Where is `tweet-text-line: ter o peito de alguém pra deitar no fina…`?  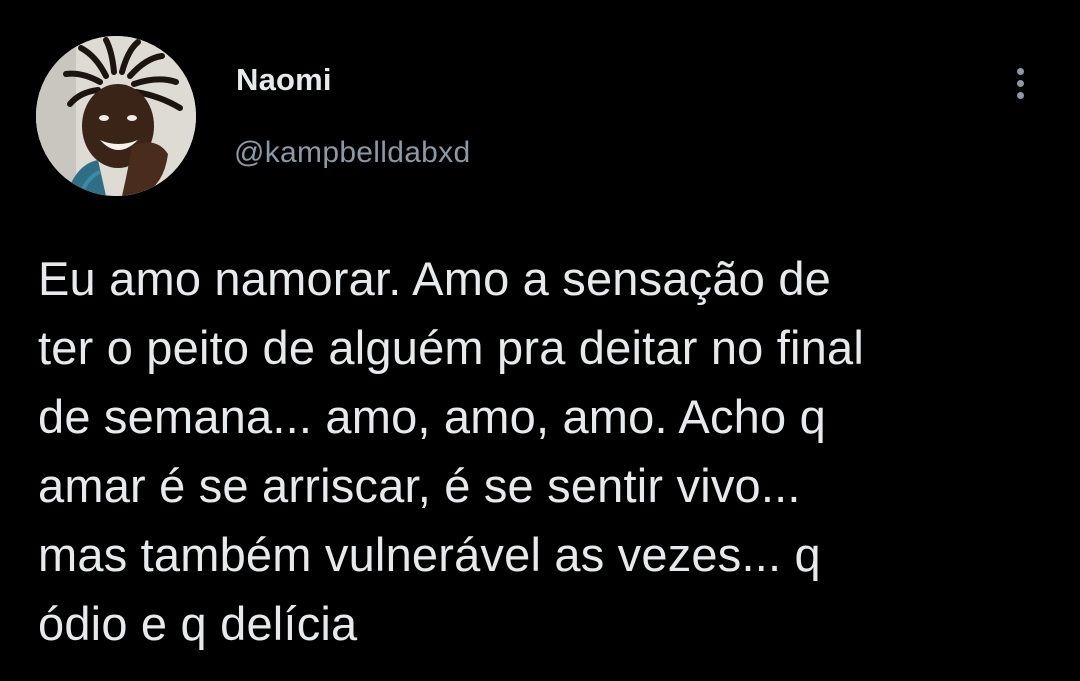 tweet-text-line: ter o peito de alguém pra deitar no fina… is located at coordinates (451, 347).